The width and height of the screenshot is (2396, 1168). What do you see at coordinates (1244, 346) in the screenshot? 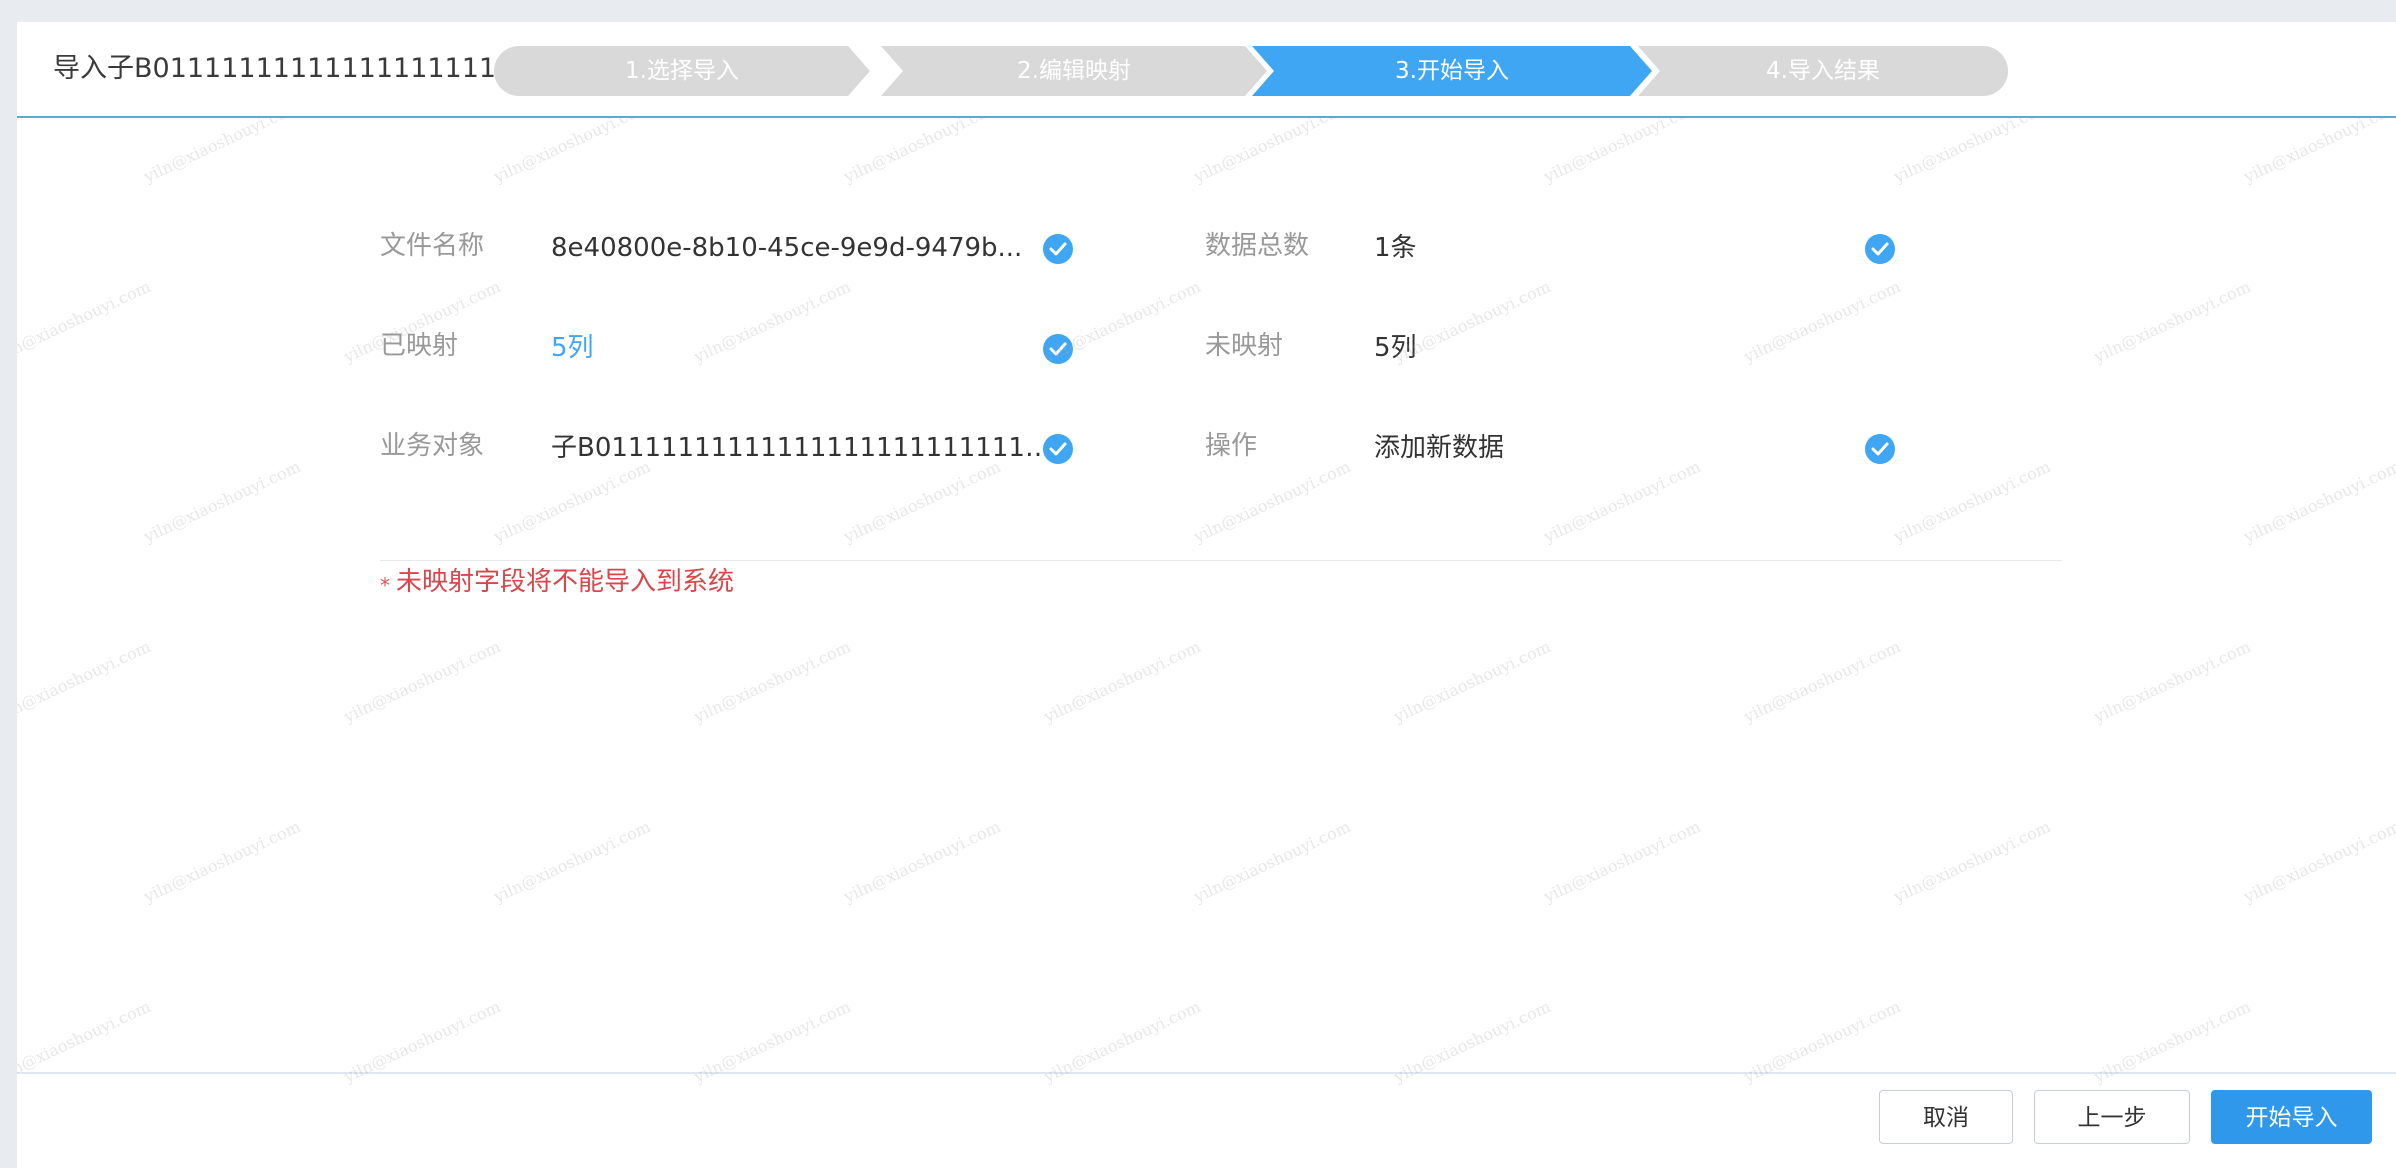
I see `unmapped-label: 未映射` at bounding box center [1244, 346].